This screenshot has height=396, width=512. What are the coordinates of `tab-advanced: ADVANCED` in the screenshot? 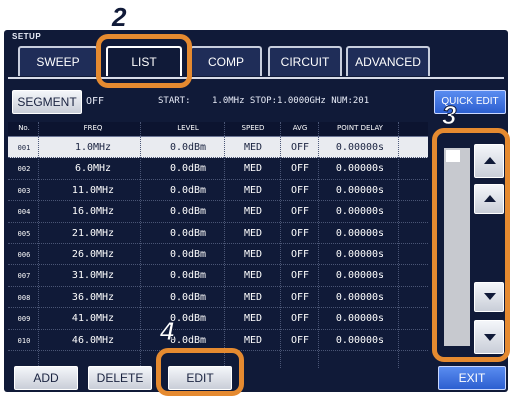 It's located at (388, 61).